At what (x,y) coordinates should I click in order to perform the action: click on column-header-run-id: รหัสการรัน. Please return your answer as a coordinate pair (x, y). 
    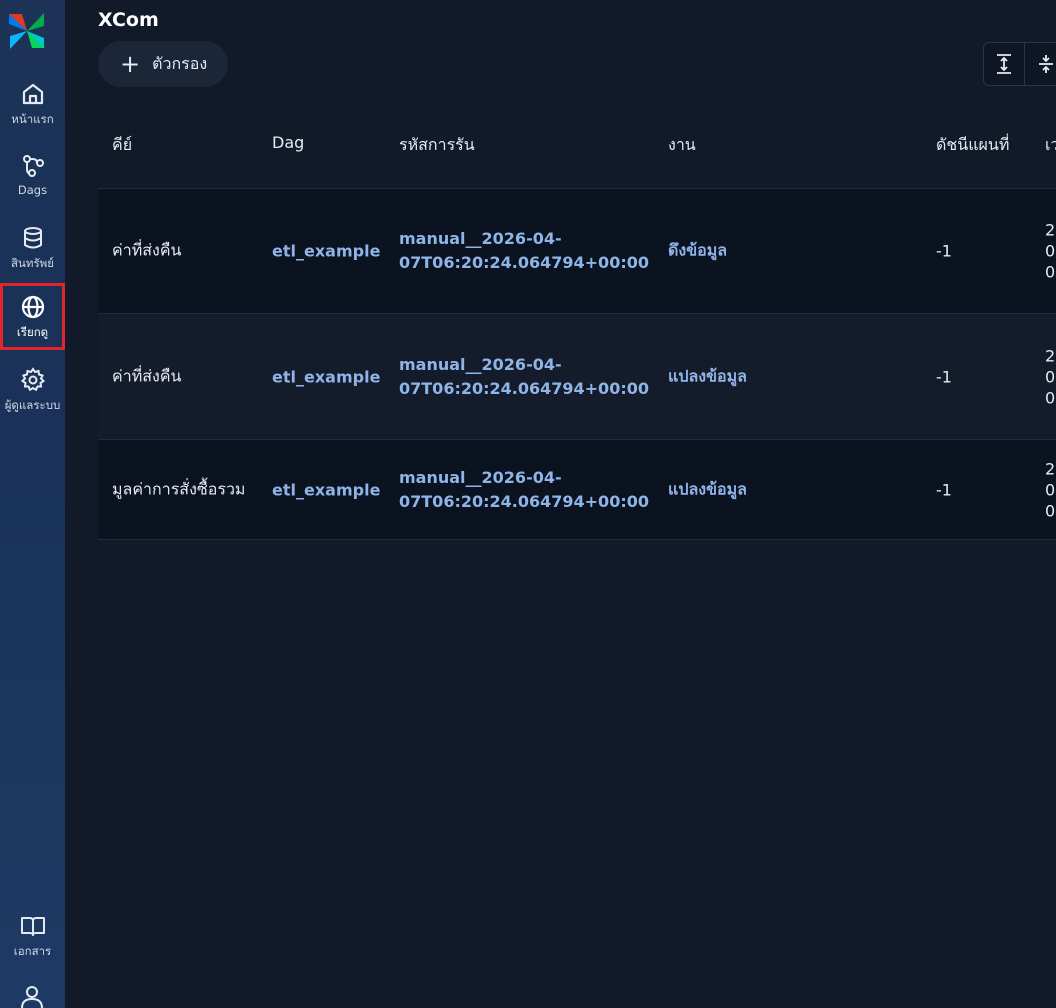
    Looking at the image, I should click on (437, 145).